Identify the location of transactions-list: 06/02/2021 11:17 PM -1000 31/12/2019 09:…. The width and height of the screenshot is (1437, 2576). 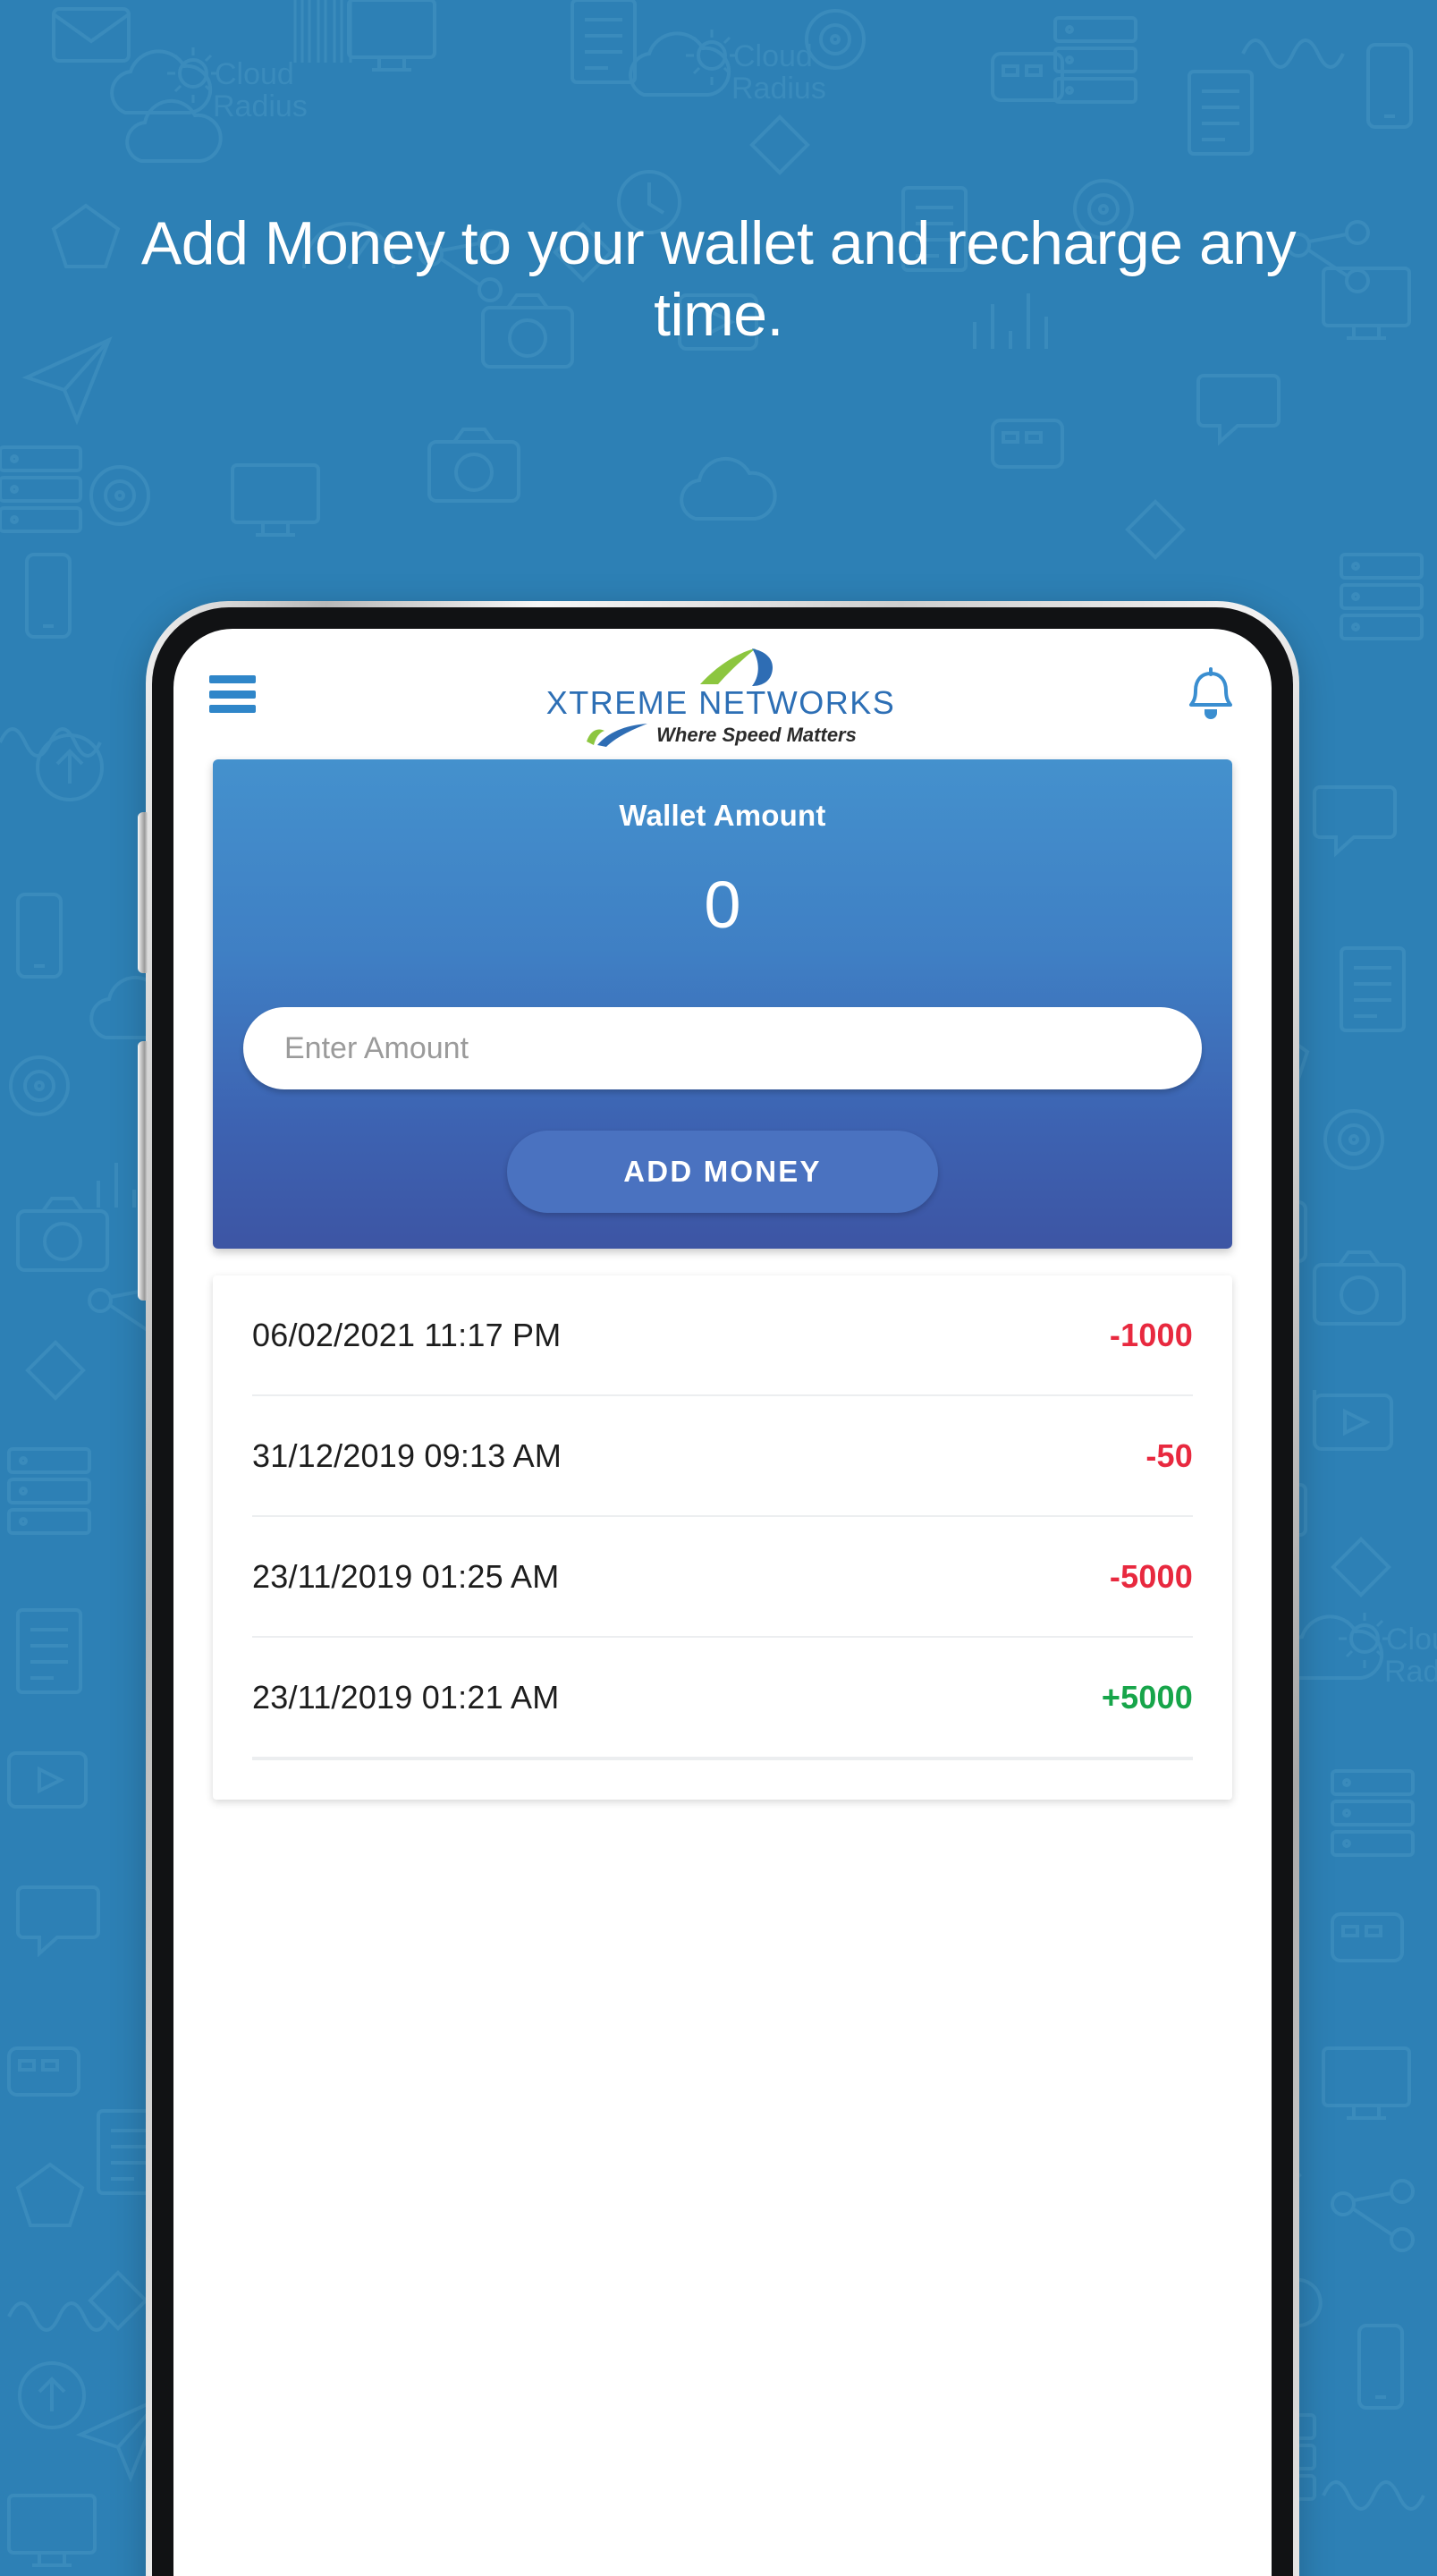
(723, 1537).